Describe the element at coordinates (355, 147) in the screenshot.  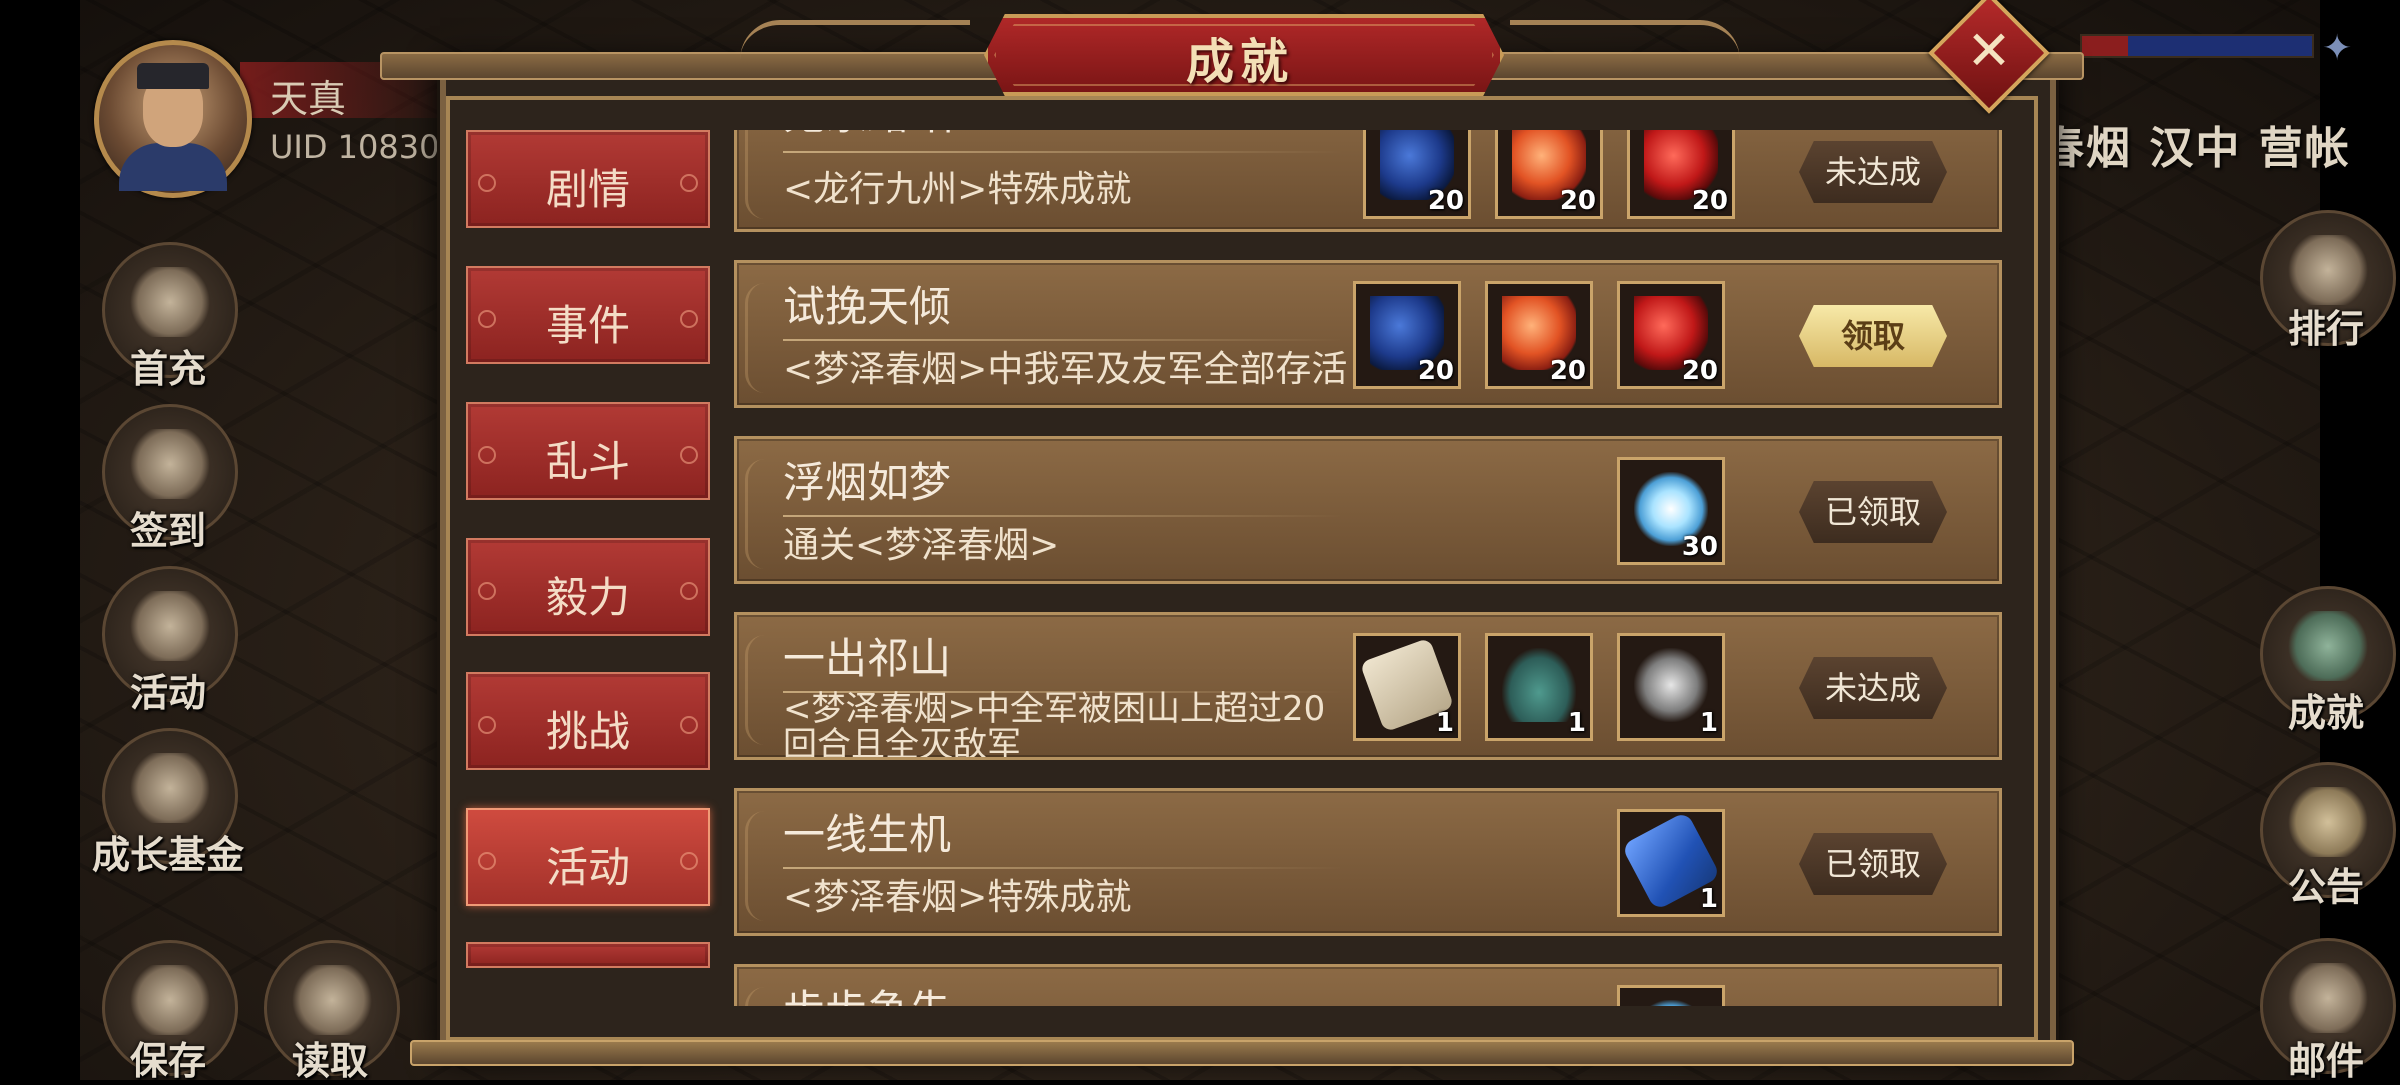
I see `player-uid: UID 10830` at that location.